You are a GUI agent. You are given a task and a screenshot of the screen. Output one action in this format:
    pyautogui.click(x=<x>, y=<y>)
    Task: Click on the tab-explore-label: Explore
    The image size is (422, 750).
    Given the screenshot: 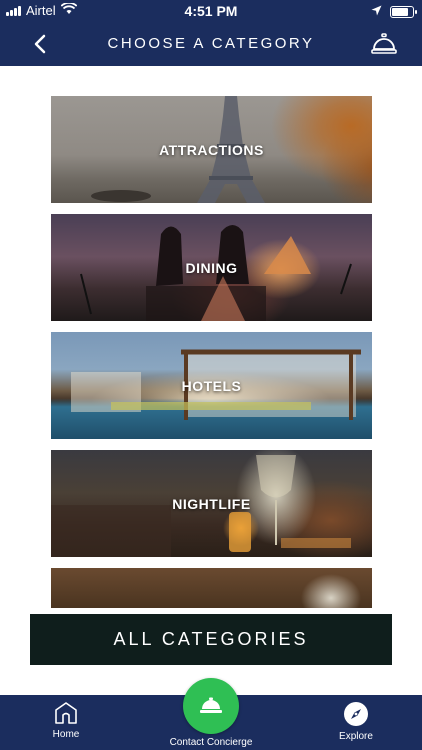 What is the action you would take?
    pyautogui.click(x=356, y=736)
    